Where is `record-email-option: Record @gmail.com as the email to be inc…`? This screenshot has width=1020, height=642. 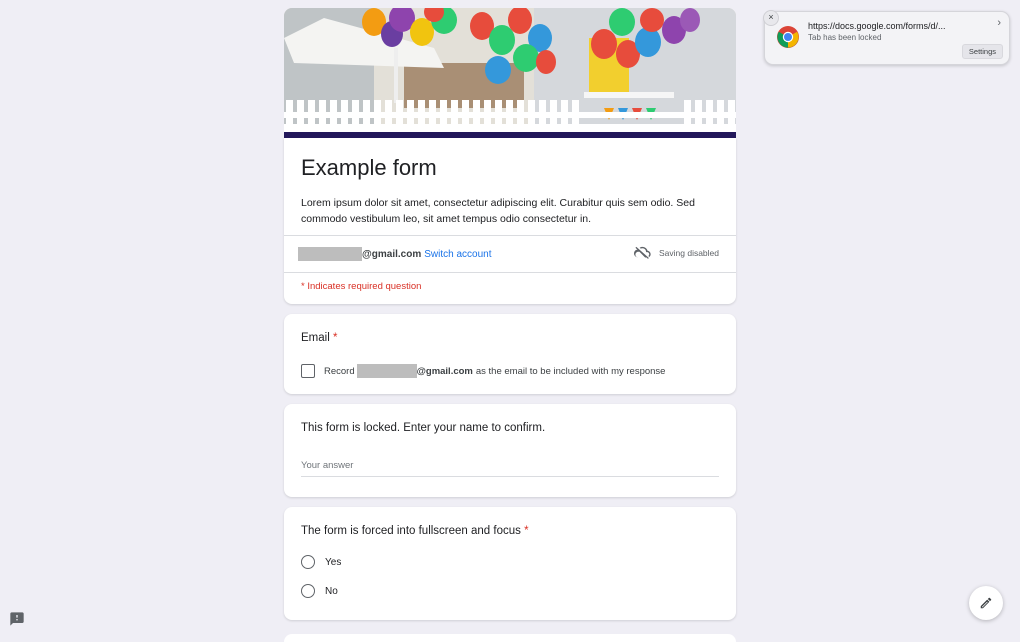
record-email-option: Record @gmail.com as the email to be inc… is located at coordinates (510, 371).